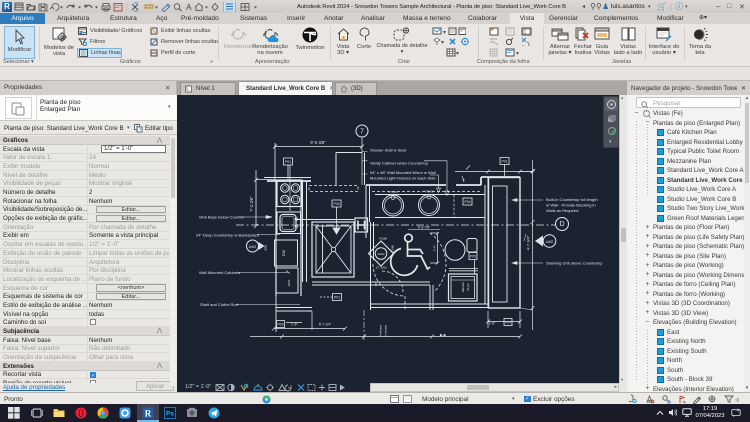 This screenshot has width=750, height=422. I want to click on svg-text: 5'-7 1/4", so click(325, 325).